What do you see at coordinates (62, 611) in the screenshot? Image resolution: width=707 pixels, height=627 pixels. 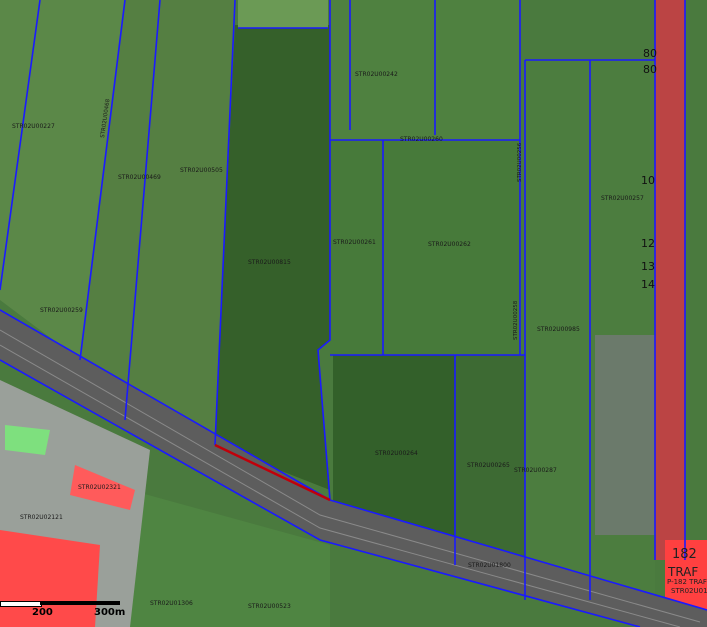 I see `scale-bar: 200 300m` at bounding box center [62, 611].